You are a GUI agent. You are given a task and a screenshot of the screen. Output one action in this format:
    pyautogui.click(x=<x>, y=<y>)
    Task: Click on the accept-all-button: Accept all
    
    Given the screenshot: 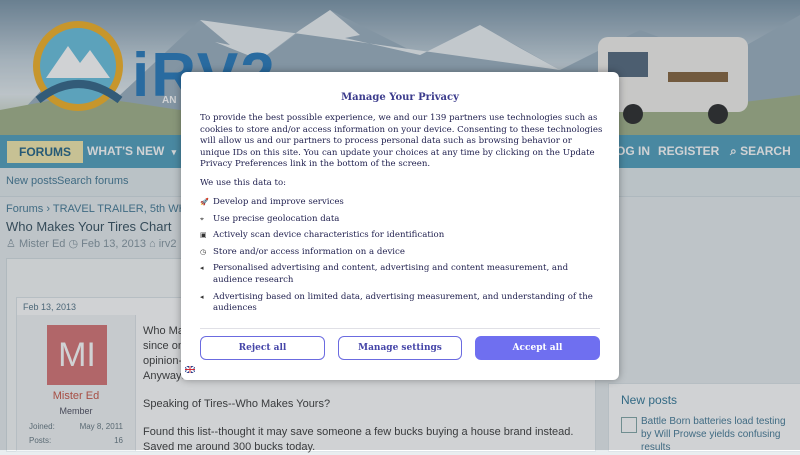 What is the action you would take?
    pyautogui.click(x=537, y=348)
    